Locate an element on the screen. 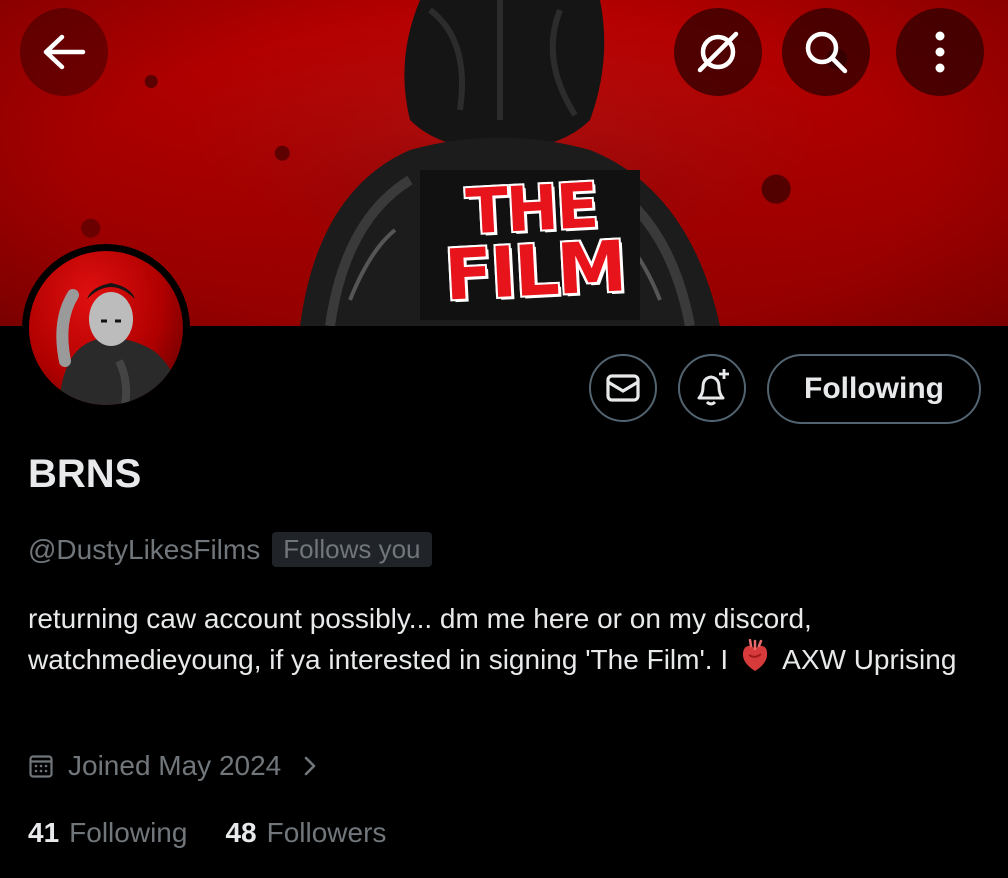  back-button is located at coordinates (64, 52).